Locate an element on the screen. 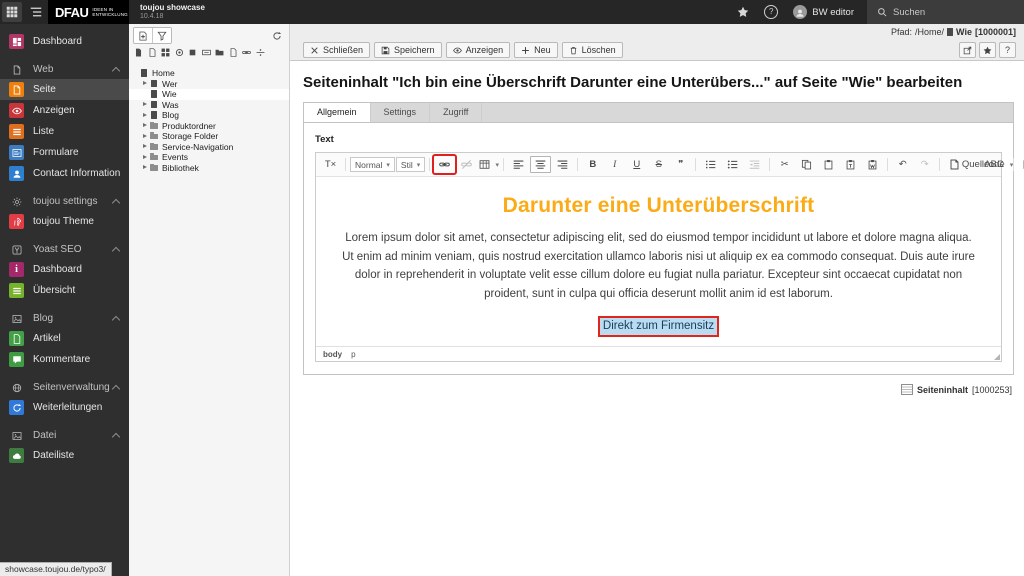  help-button: ? is located at coordinates (1007, 50).